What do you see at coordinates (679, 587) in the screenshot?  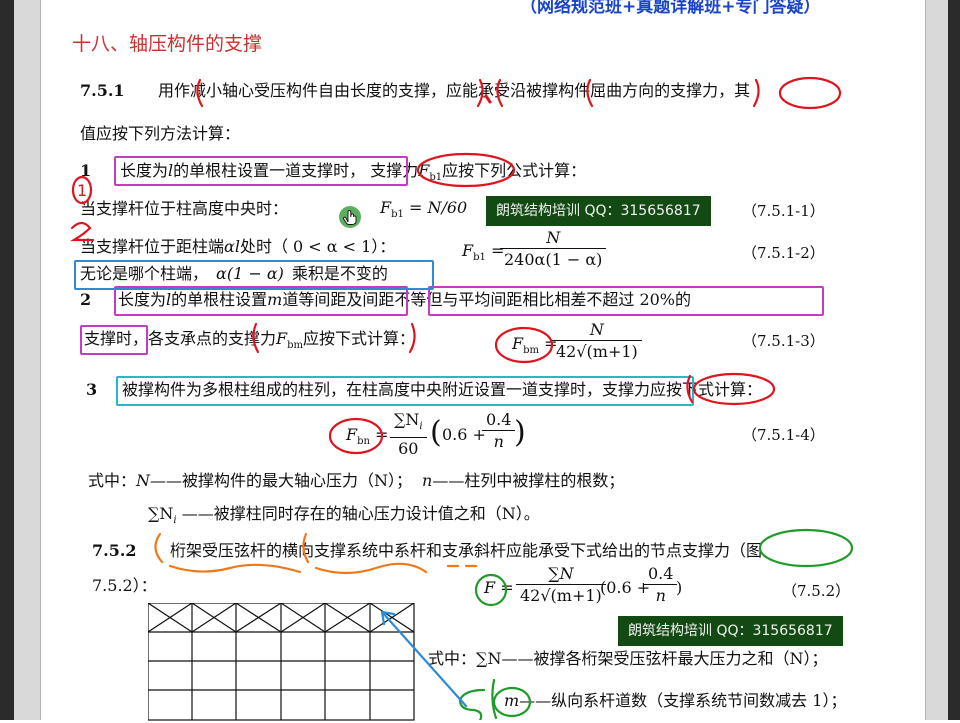 I see `equation-7-5-2-close: )` at bounding box center [679, 587].